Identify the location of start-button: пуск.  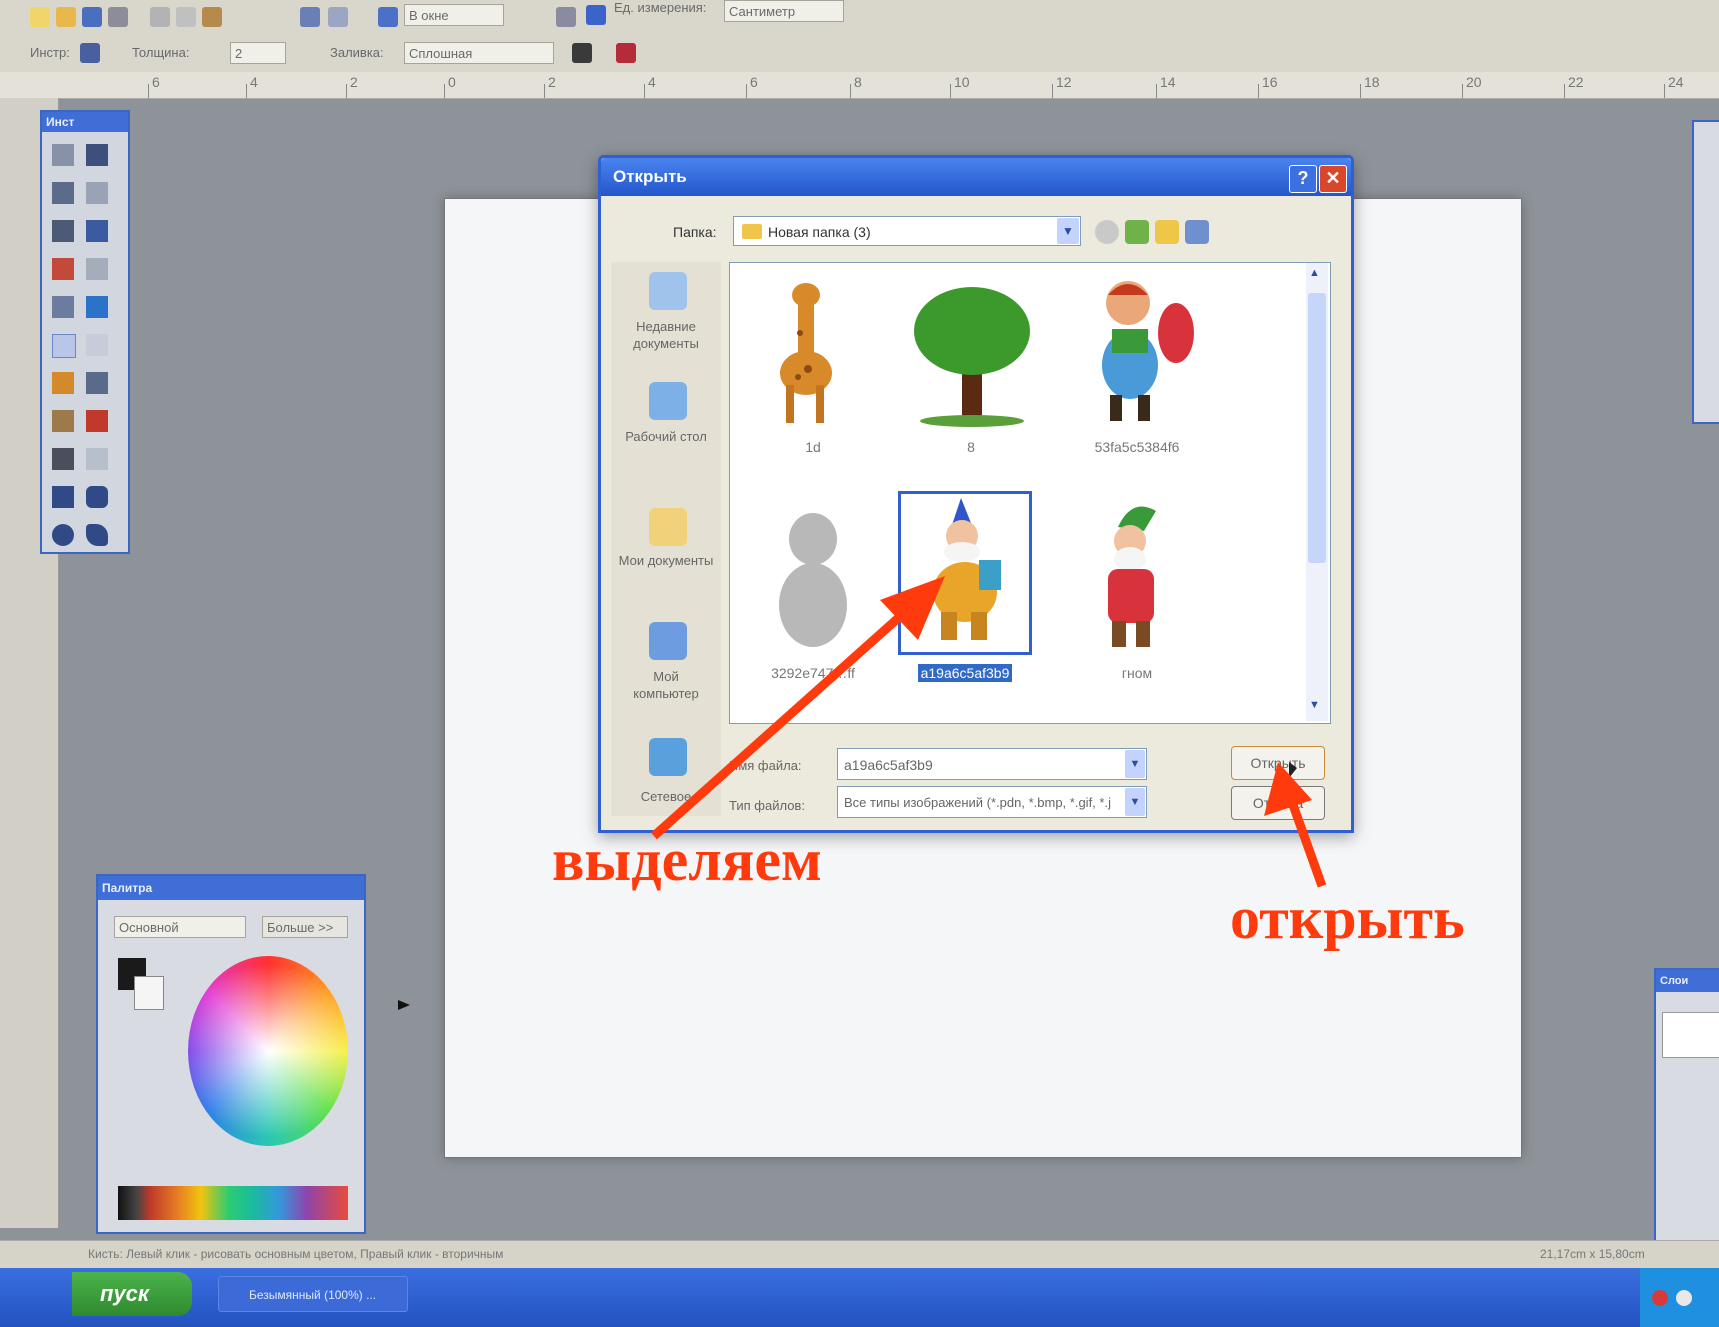
(132, 1294).